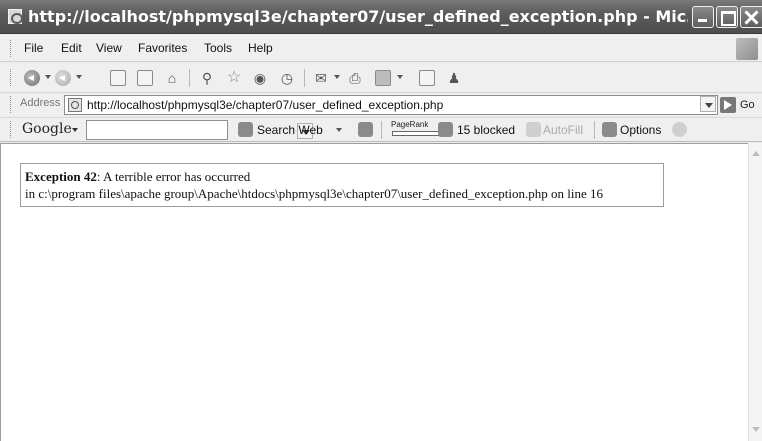 The height and width of the screenshot is (441, 762). What do you see at coordinates (218, 48) in the screenshot?
I see `menu-tools: Tools` at bounding box center [218, 48].